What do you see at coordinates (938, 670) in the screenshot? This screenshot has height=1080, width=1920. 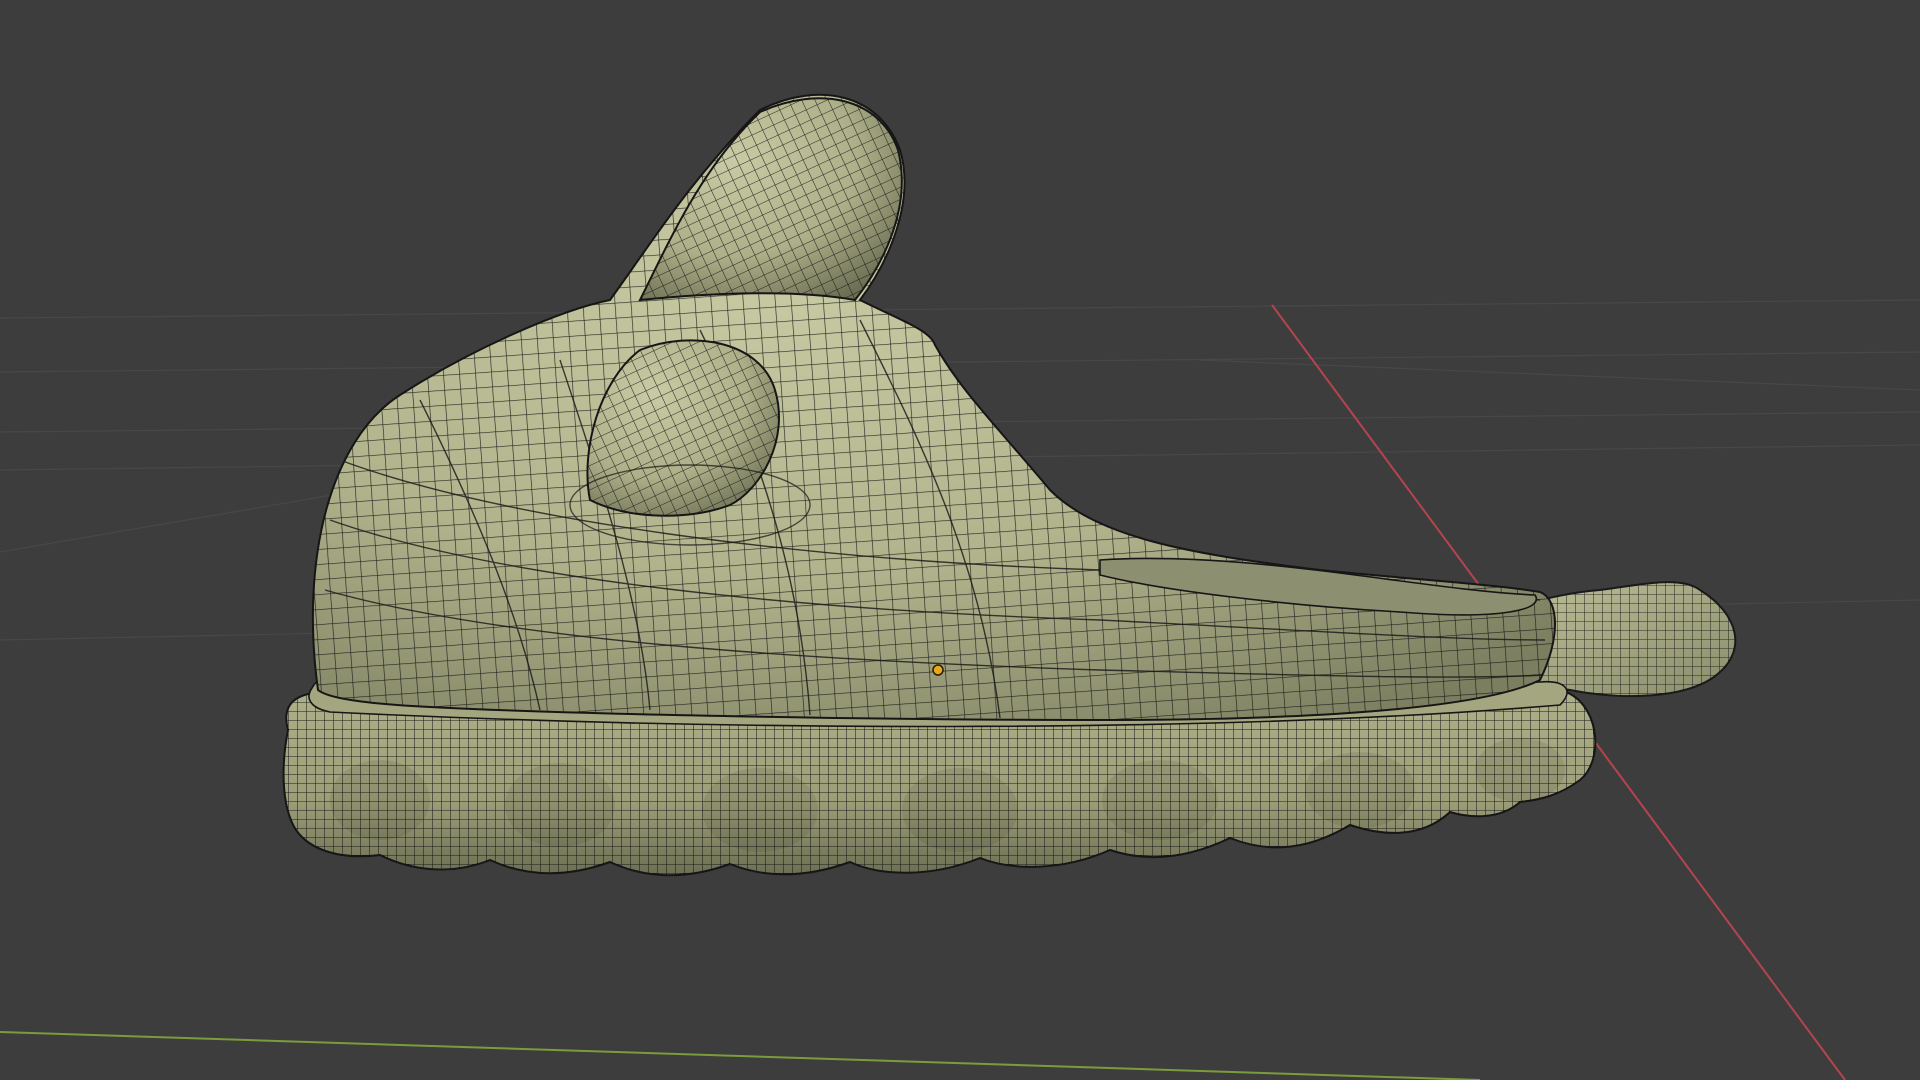 I see `object-origin-dot` at bounding box center [938, 670].